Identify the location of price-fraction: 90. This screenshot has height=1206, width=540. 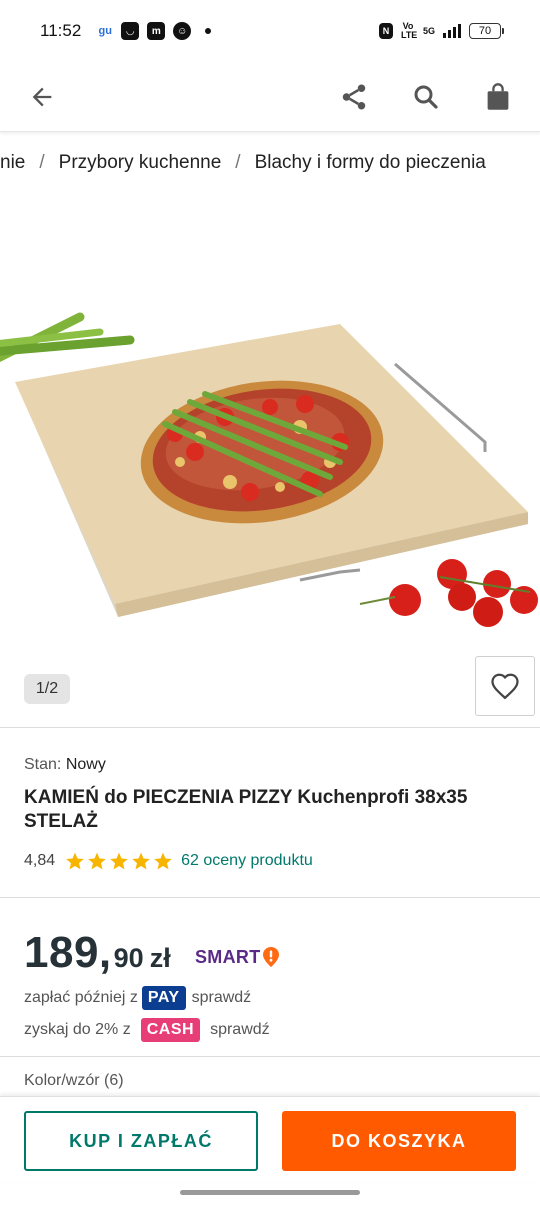
(128, 958).